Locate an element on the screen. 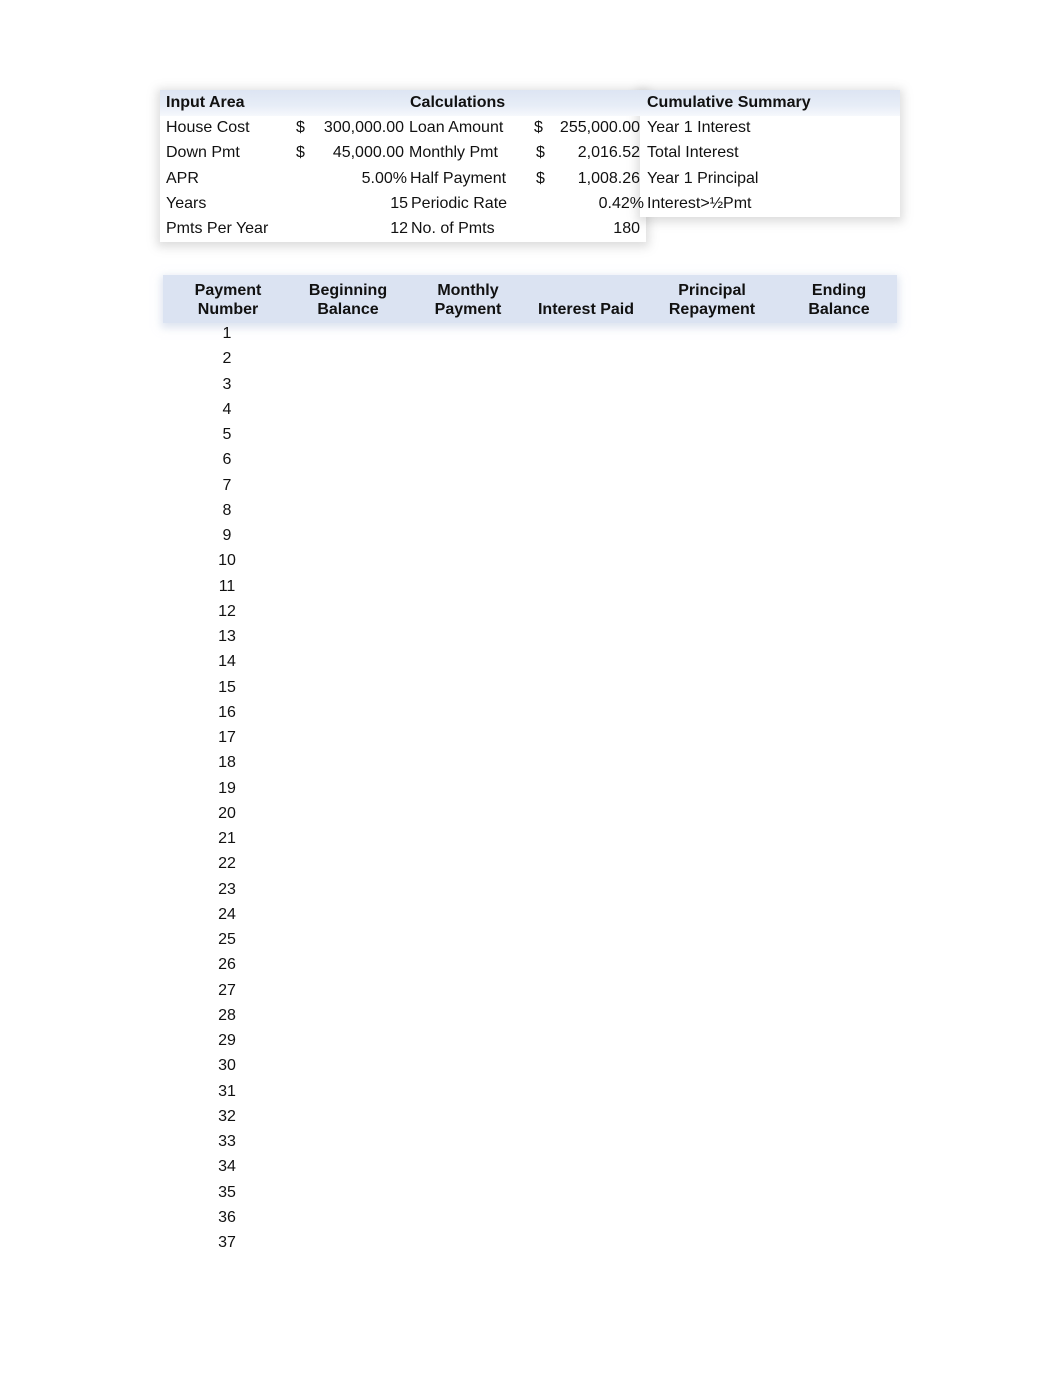 This screenshot has height=1377, width=1062. summary-label-year1-principal: Year 1 Principal is located at coordinates (703, 178).